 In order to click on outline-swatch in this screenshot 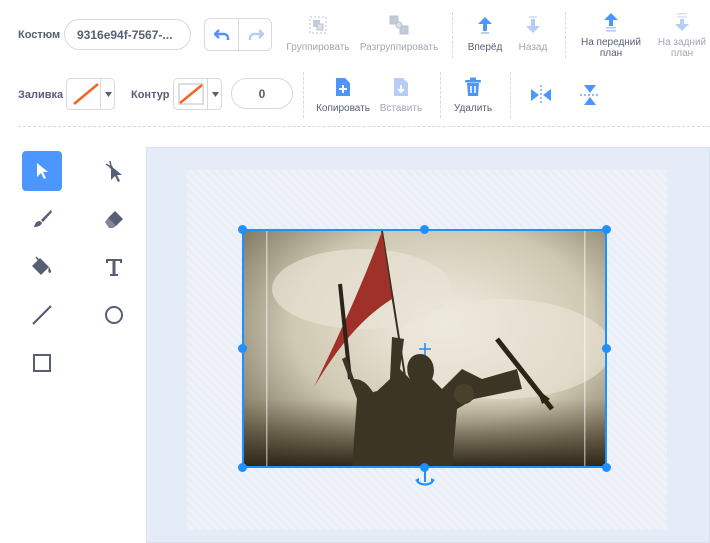, I will do `click(191, 94)`.